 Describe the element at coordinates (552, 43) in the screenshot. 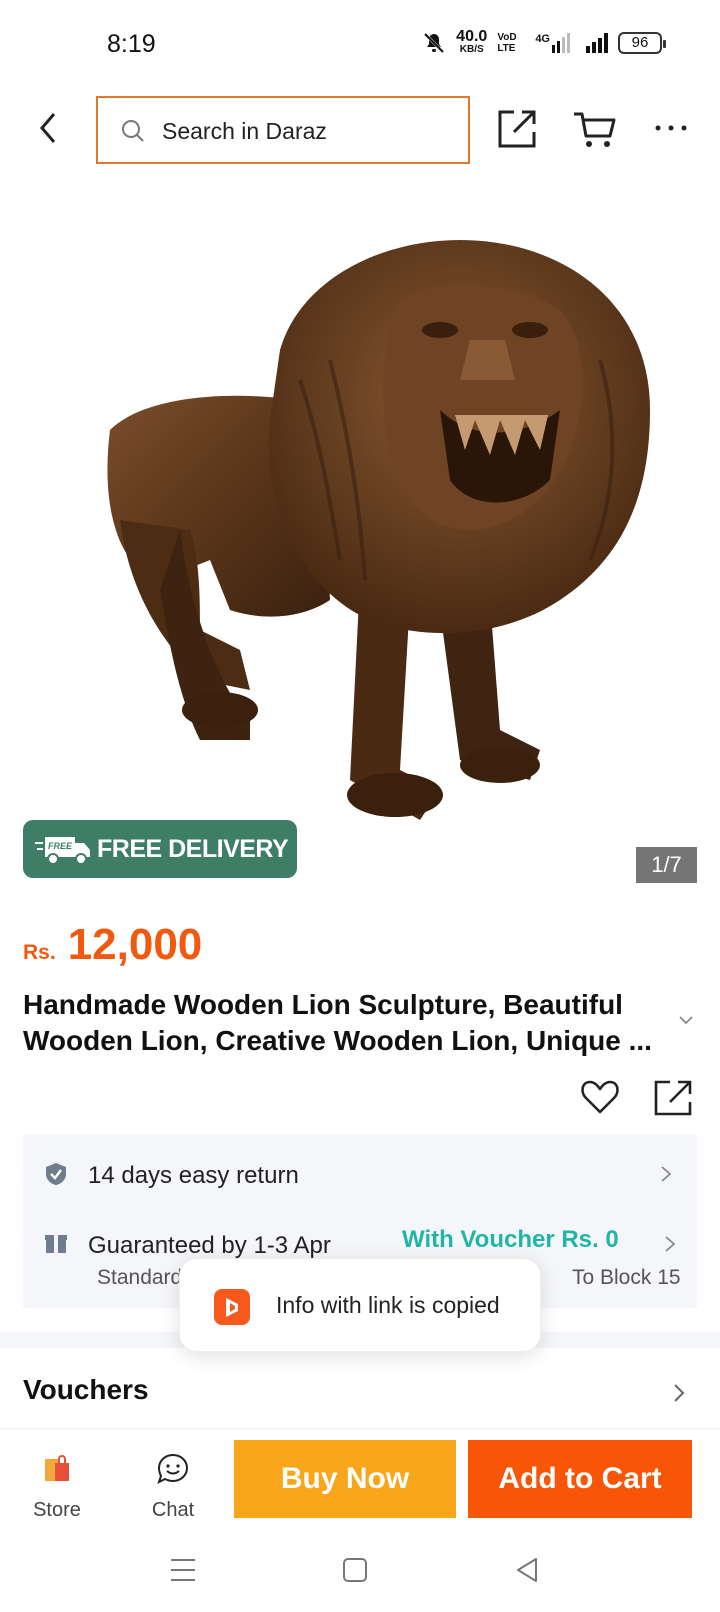

I see `signal-4g-icon: 4G` at that location.